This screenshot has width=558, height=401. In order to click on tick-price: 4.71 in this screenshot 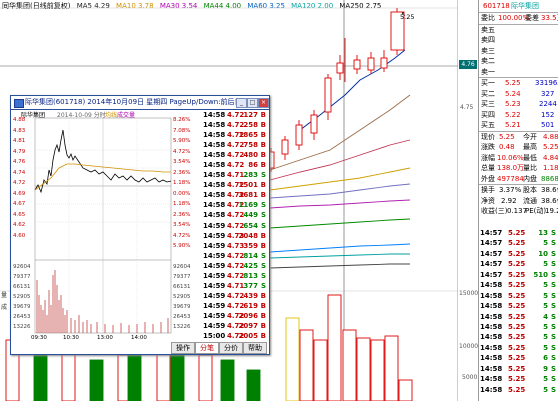, I will do `click(236, 285)`.